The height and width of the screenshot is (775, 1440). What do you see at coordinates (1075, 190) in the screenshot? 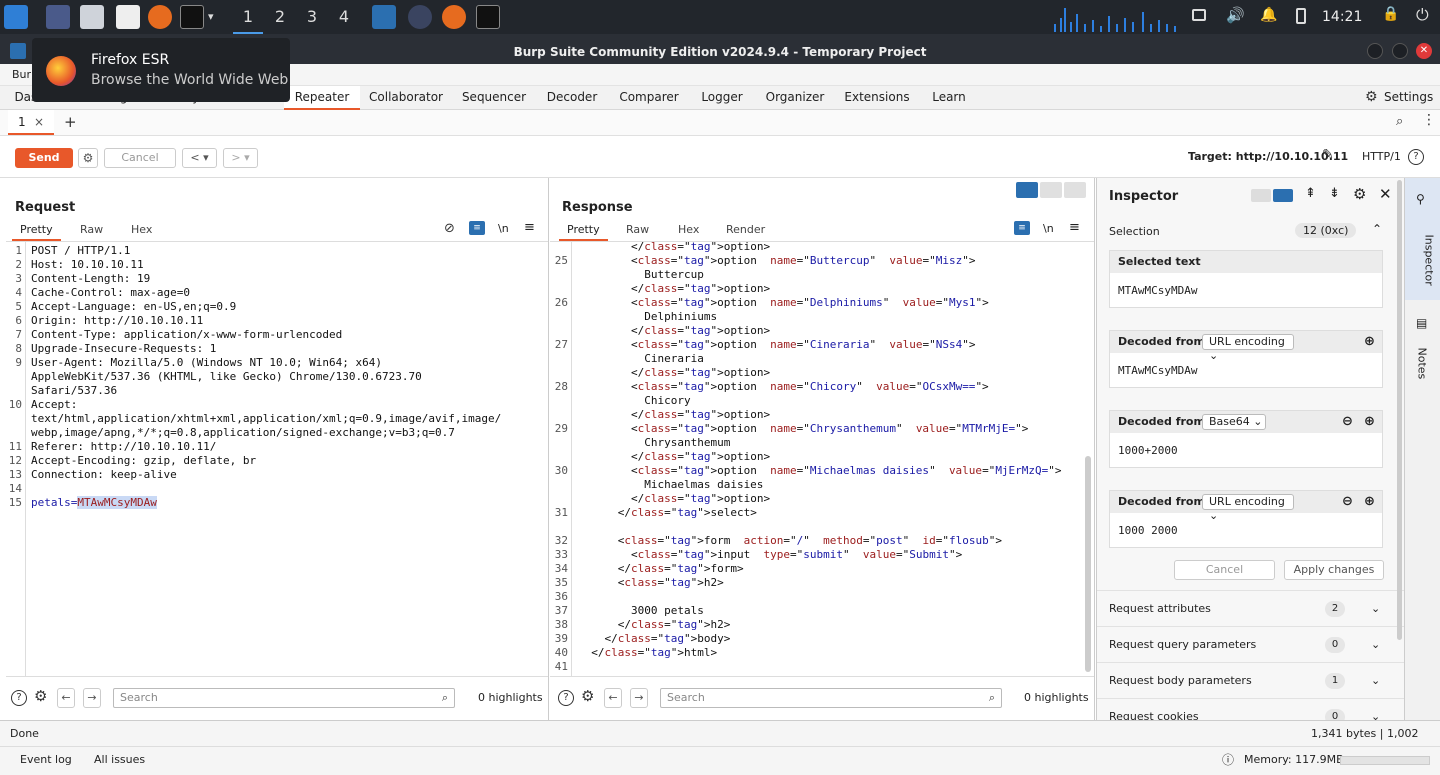
I see `tabs-layout-icon` at bounding box center [1075, 190].